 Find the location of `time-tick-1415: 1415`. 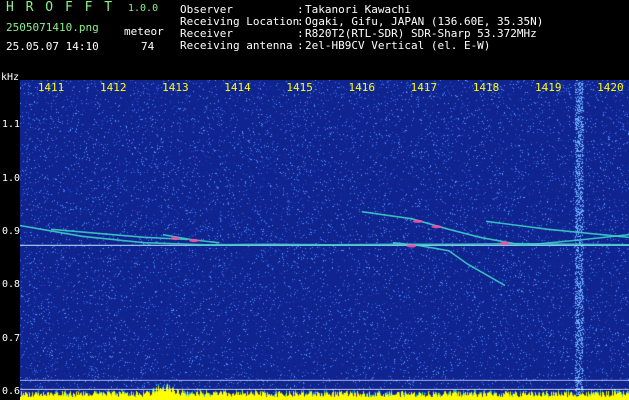

time-tick-1415: 1415 is located at coordinates (299, 87).